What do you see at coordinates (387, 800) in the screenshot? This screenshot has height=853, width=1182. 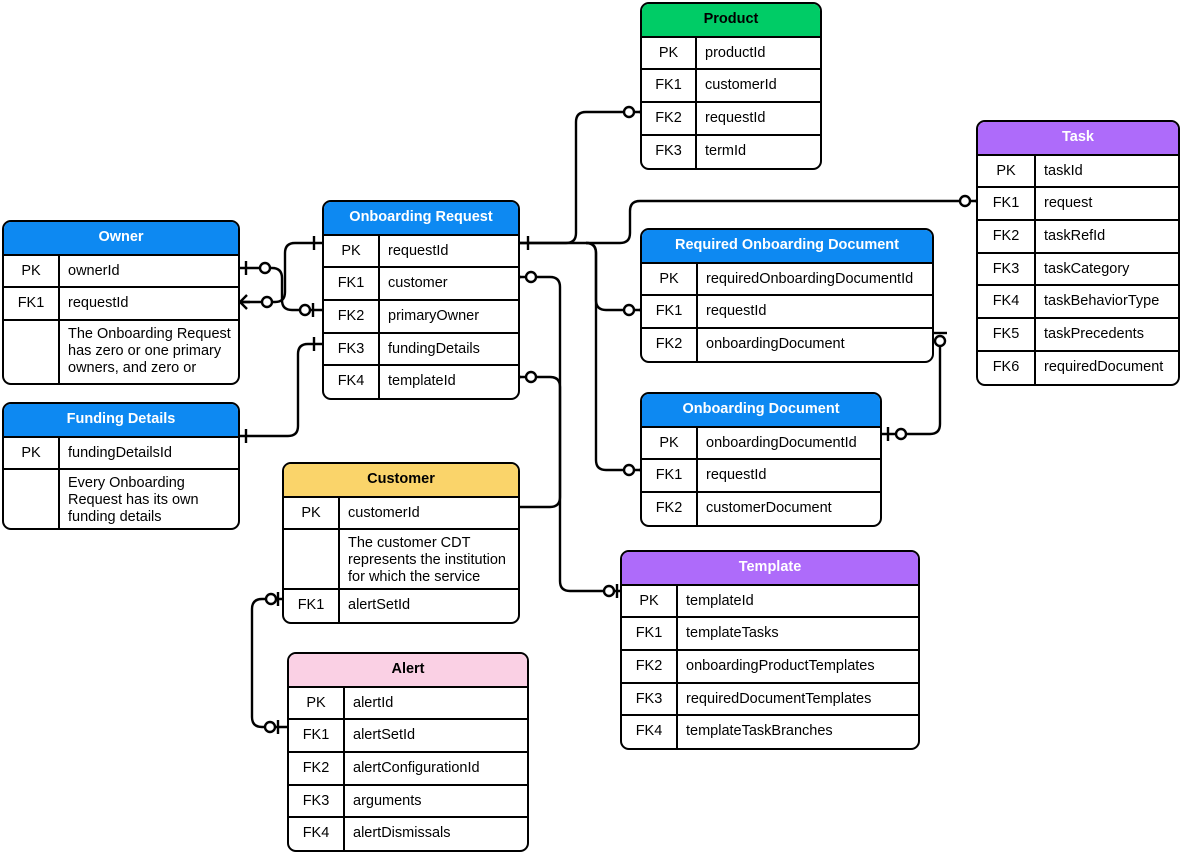 I see `row-field: arguments` at bounding box center [387, 800].